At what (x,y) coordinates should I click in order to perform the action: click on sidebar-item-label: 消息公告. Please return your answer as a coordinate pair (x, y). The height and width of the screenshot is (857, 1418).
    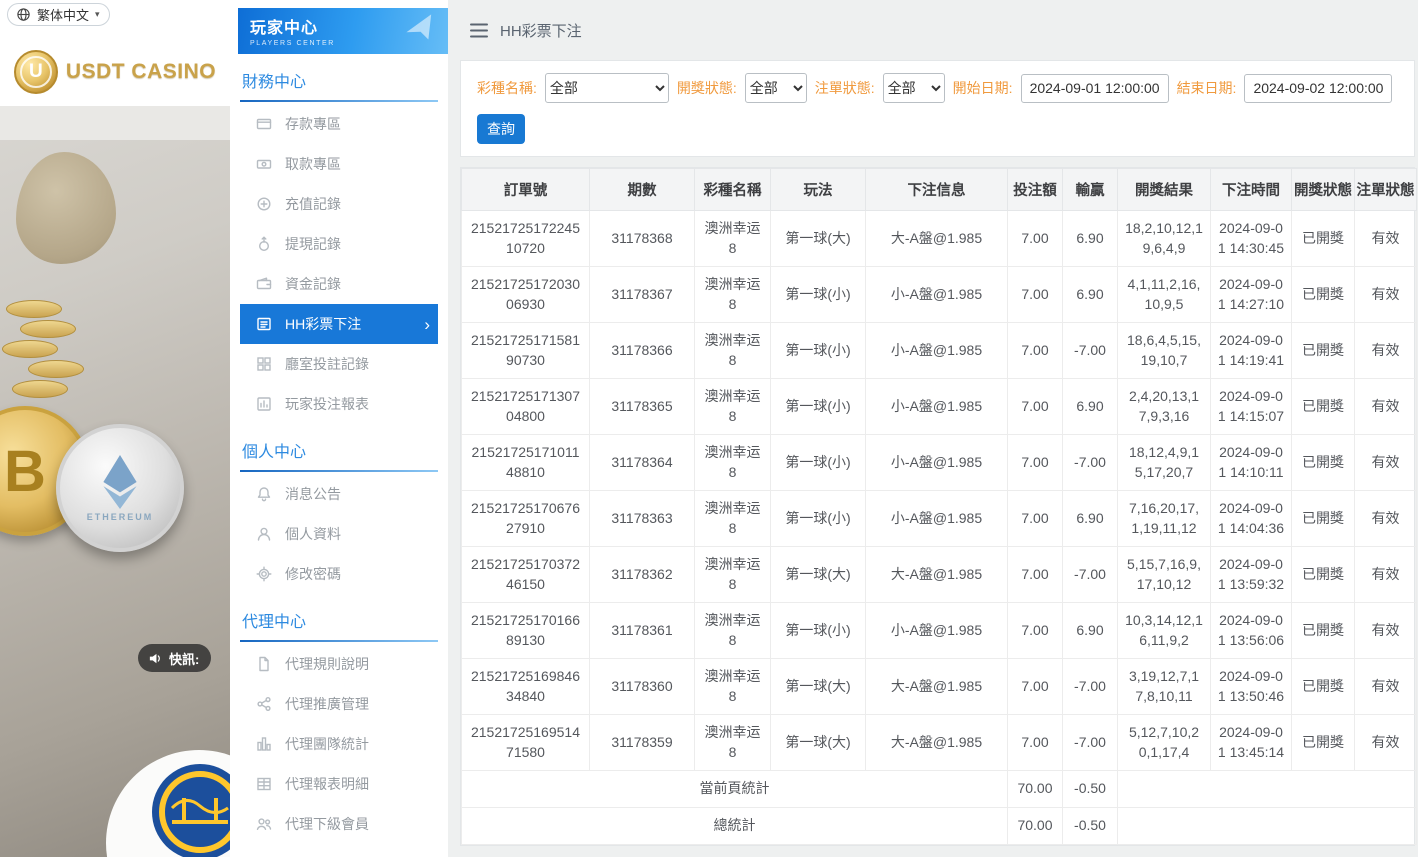
    Looking at the image, I should click on (313, 494).